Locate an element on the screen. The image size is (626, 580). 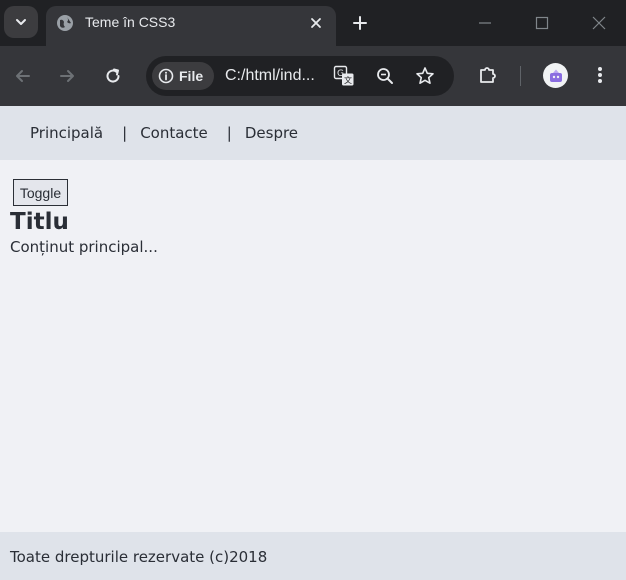
arrow-left-icon is located at coordinates (23, 76).